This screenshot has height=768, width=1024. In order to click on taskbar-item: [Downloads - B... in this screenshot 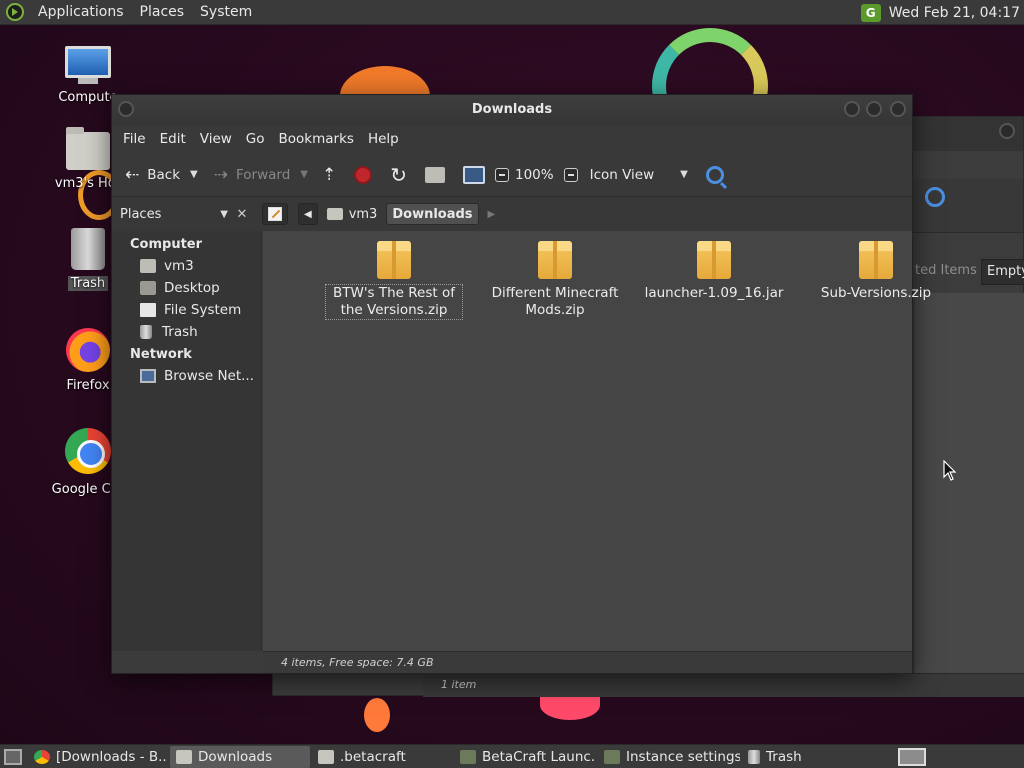, I will do `click(98, 757)`.